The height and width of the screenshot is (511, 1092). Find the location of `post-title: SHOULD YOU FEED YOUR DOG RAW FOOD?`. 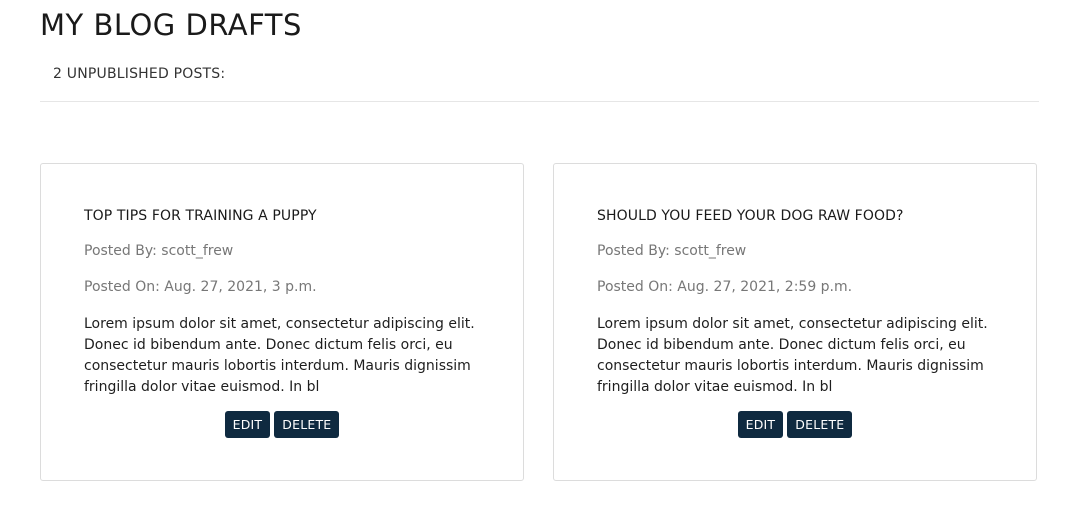

post-title: SHOULD YOU FEED YOUR DOG RAW FOOD? is located at coordinates (750, 216).